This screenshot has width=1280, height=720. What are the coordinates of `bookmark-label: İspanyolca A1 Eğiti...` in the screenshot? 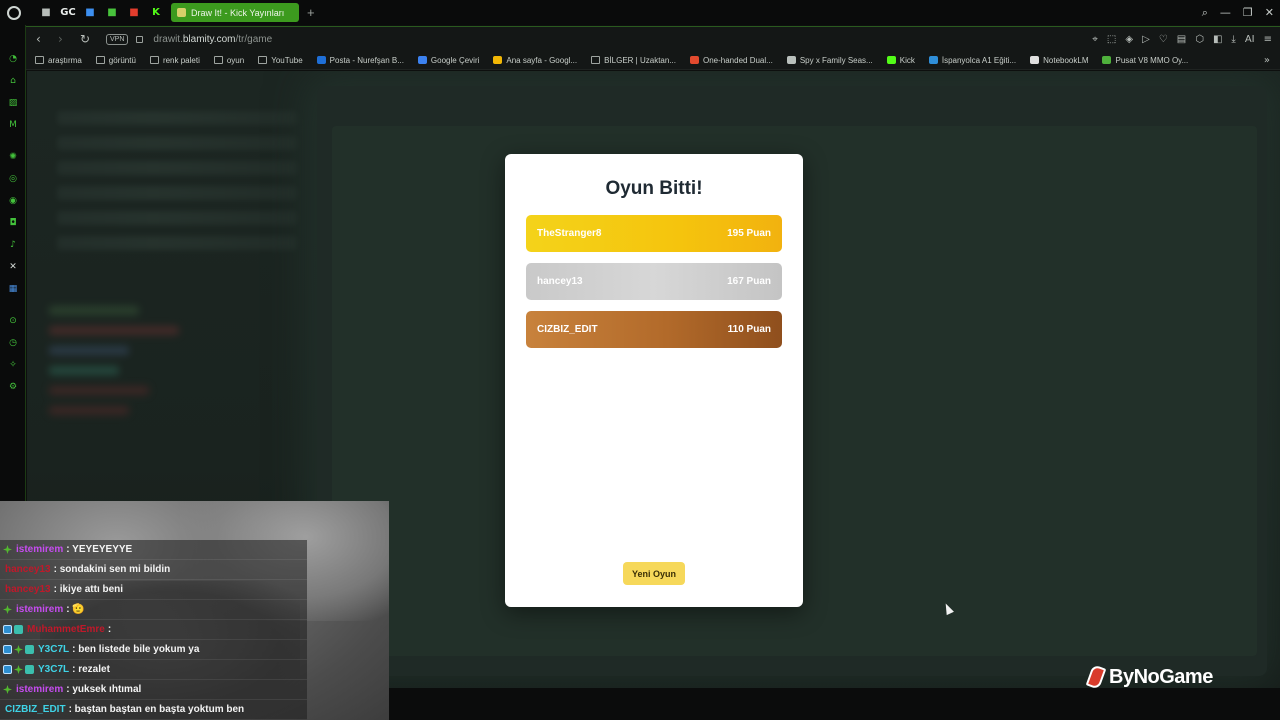 It's located at (979, 60).